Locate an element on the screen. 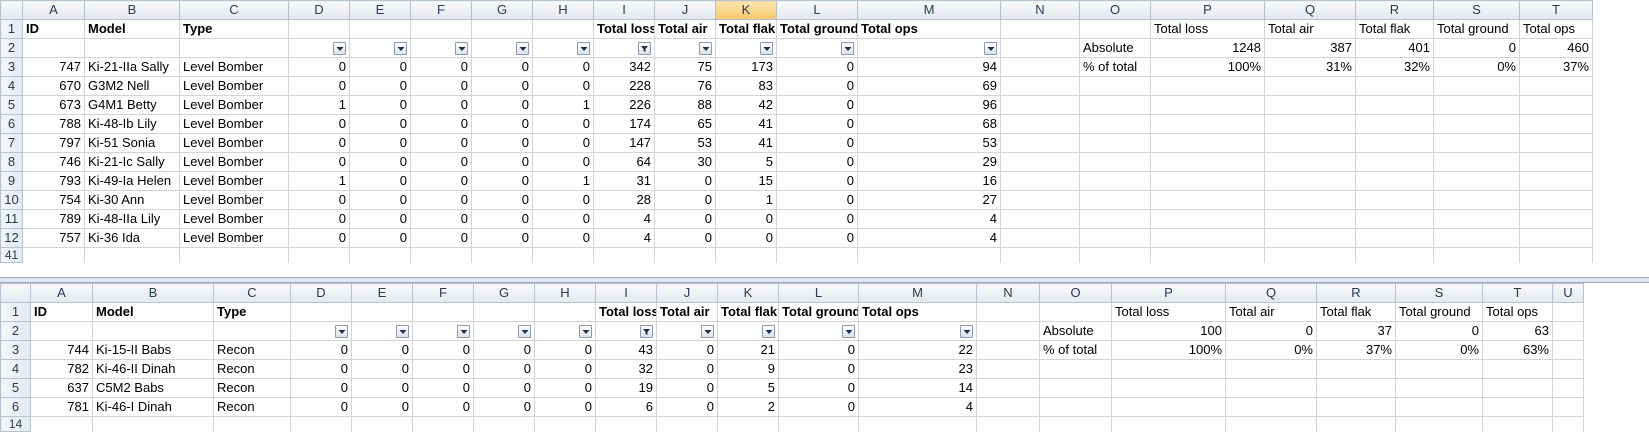 This screenshot has height=436, width=1649. cell-p6 is located at coordinates (1168, 407).